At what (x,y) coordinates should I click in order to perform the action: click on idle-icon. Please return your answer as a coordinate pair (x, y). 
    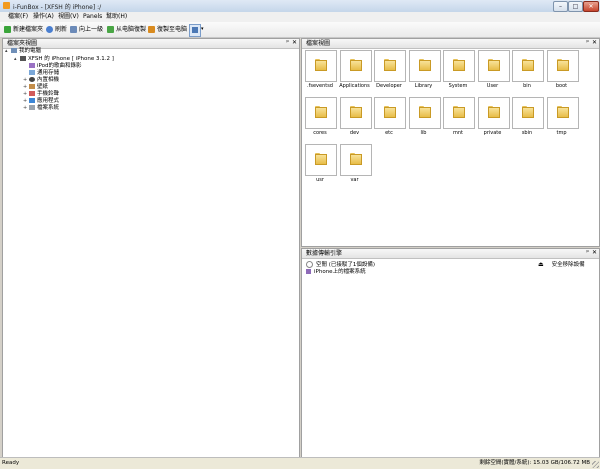
    Looking at the image, I should click on (309, 264).